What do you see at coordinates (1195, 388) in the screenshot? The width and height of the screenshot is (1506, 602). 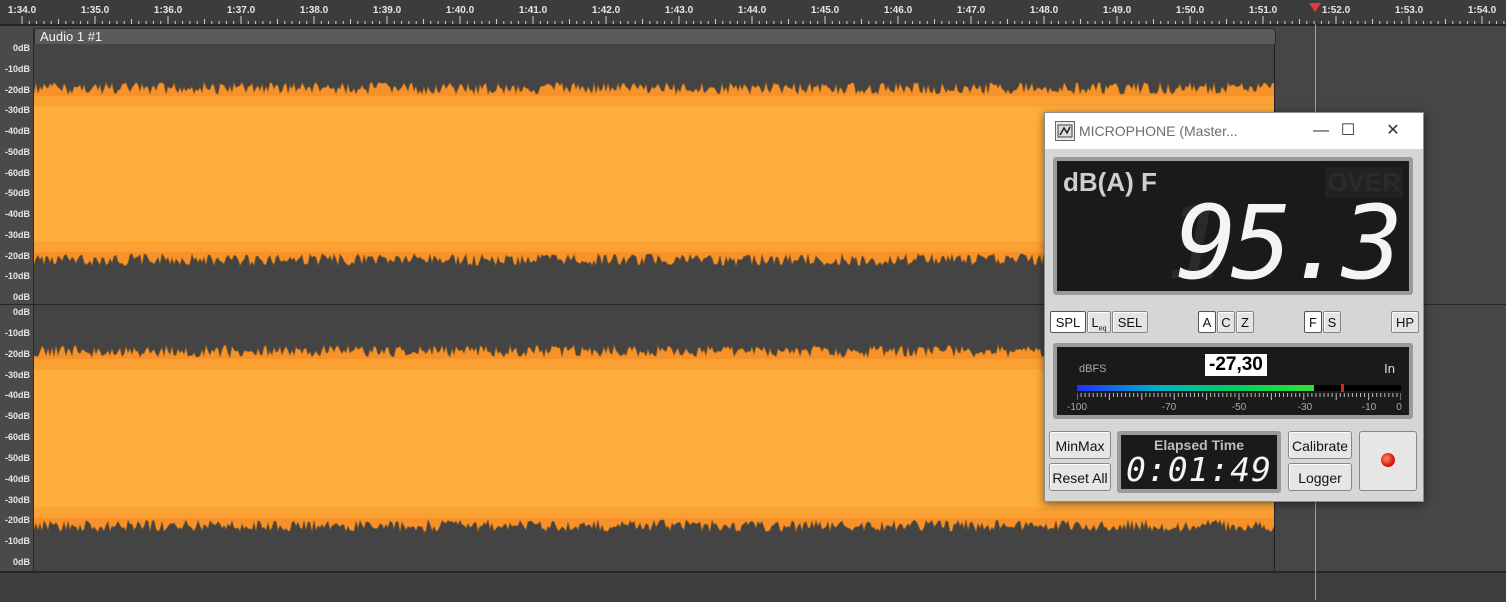 I see `meter-level-bar` at bounding box center [1195, 388].